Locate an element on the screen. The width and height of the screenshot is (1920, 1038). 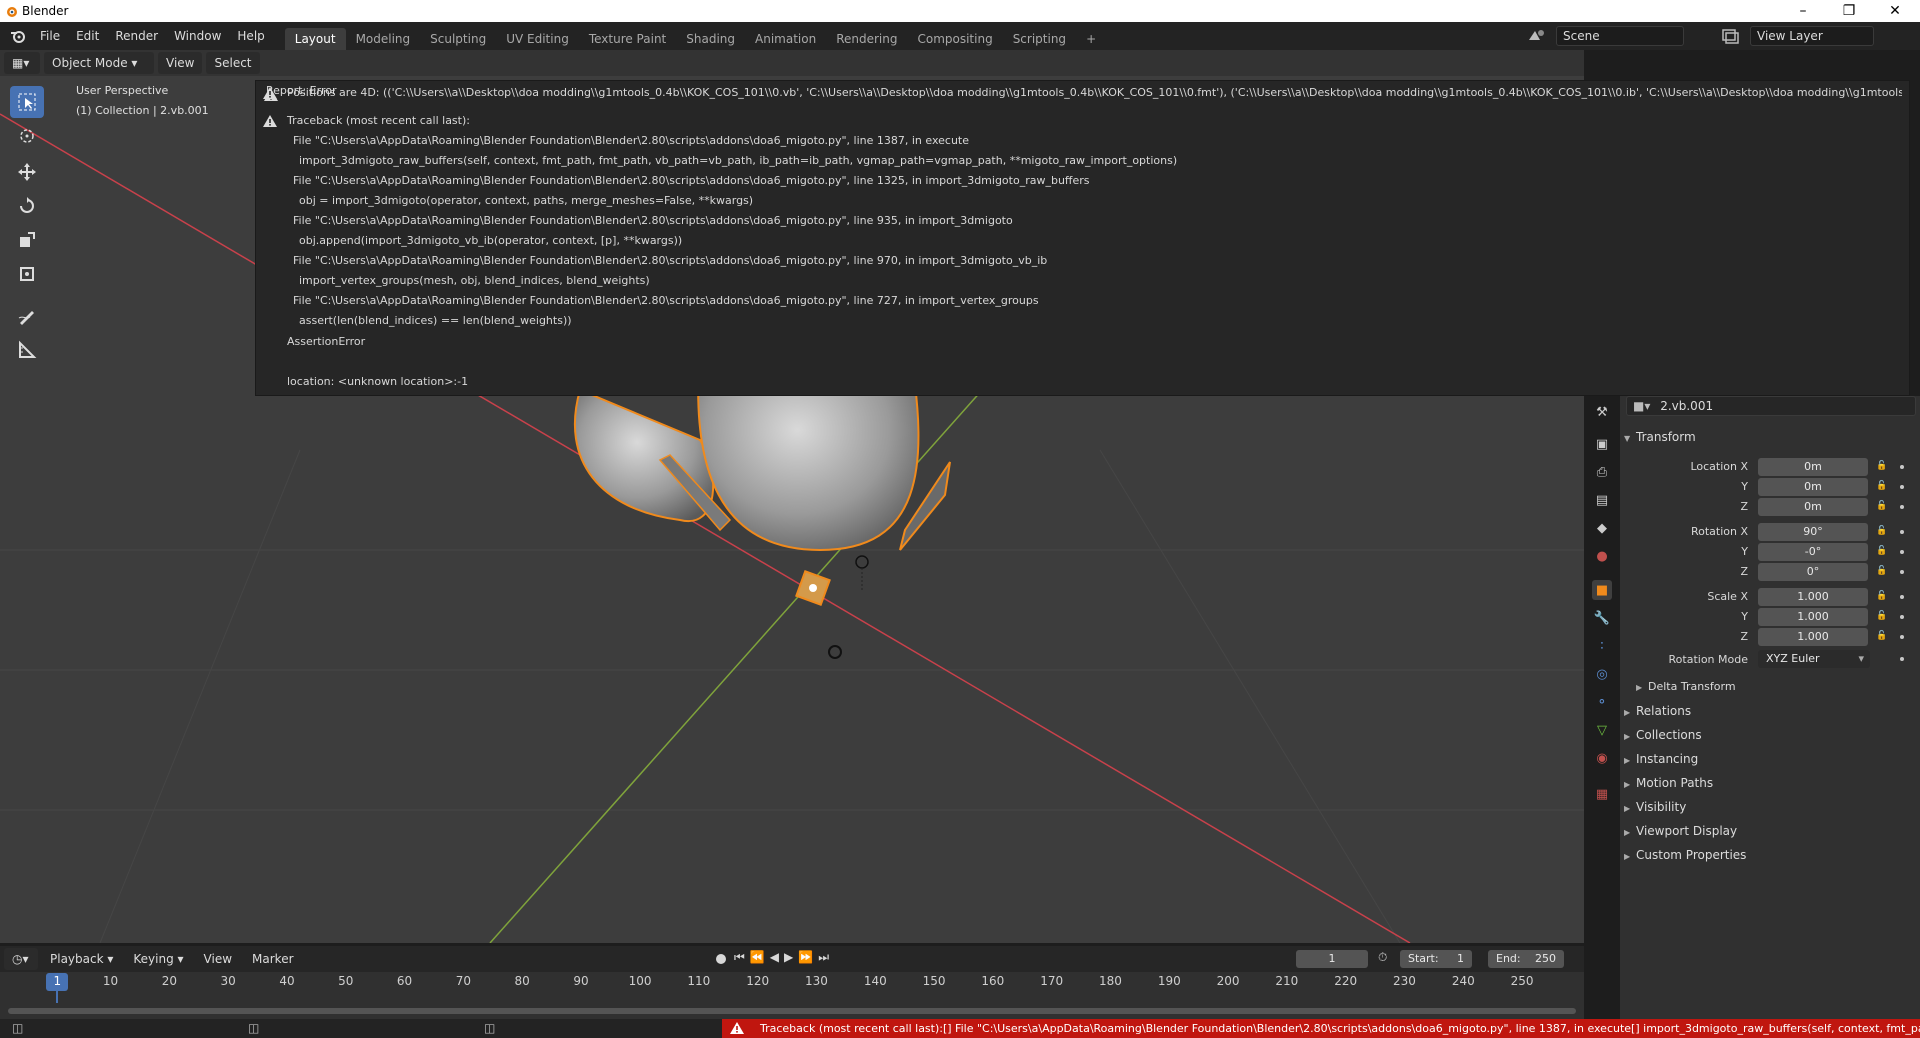
tab-modeling: Modeling is located at coordinates (383, 39).